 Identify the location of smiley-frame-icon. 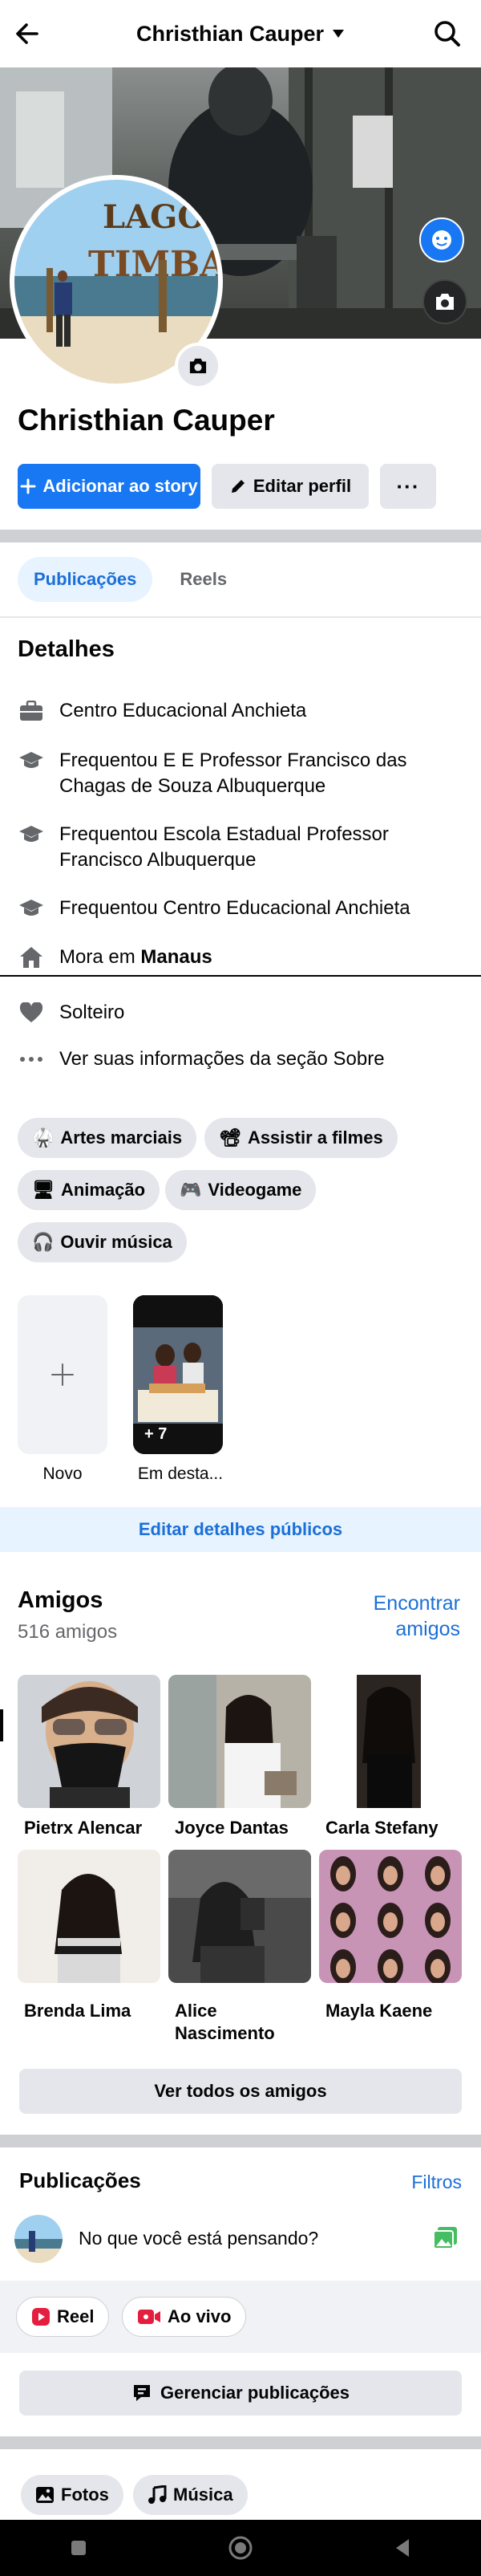
(441, 240).